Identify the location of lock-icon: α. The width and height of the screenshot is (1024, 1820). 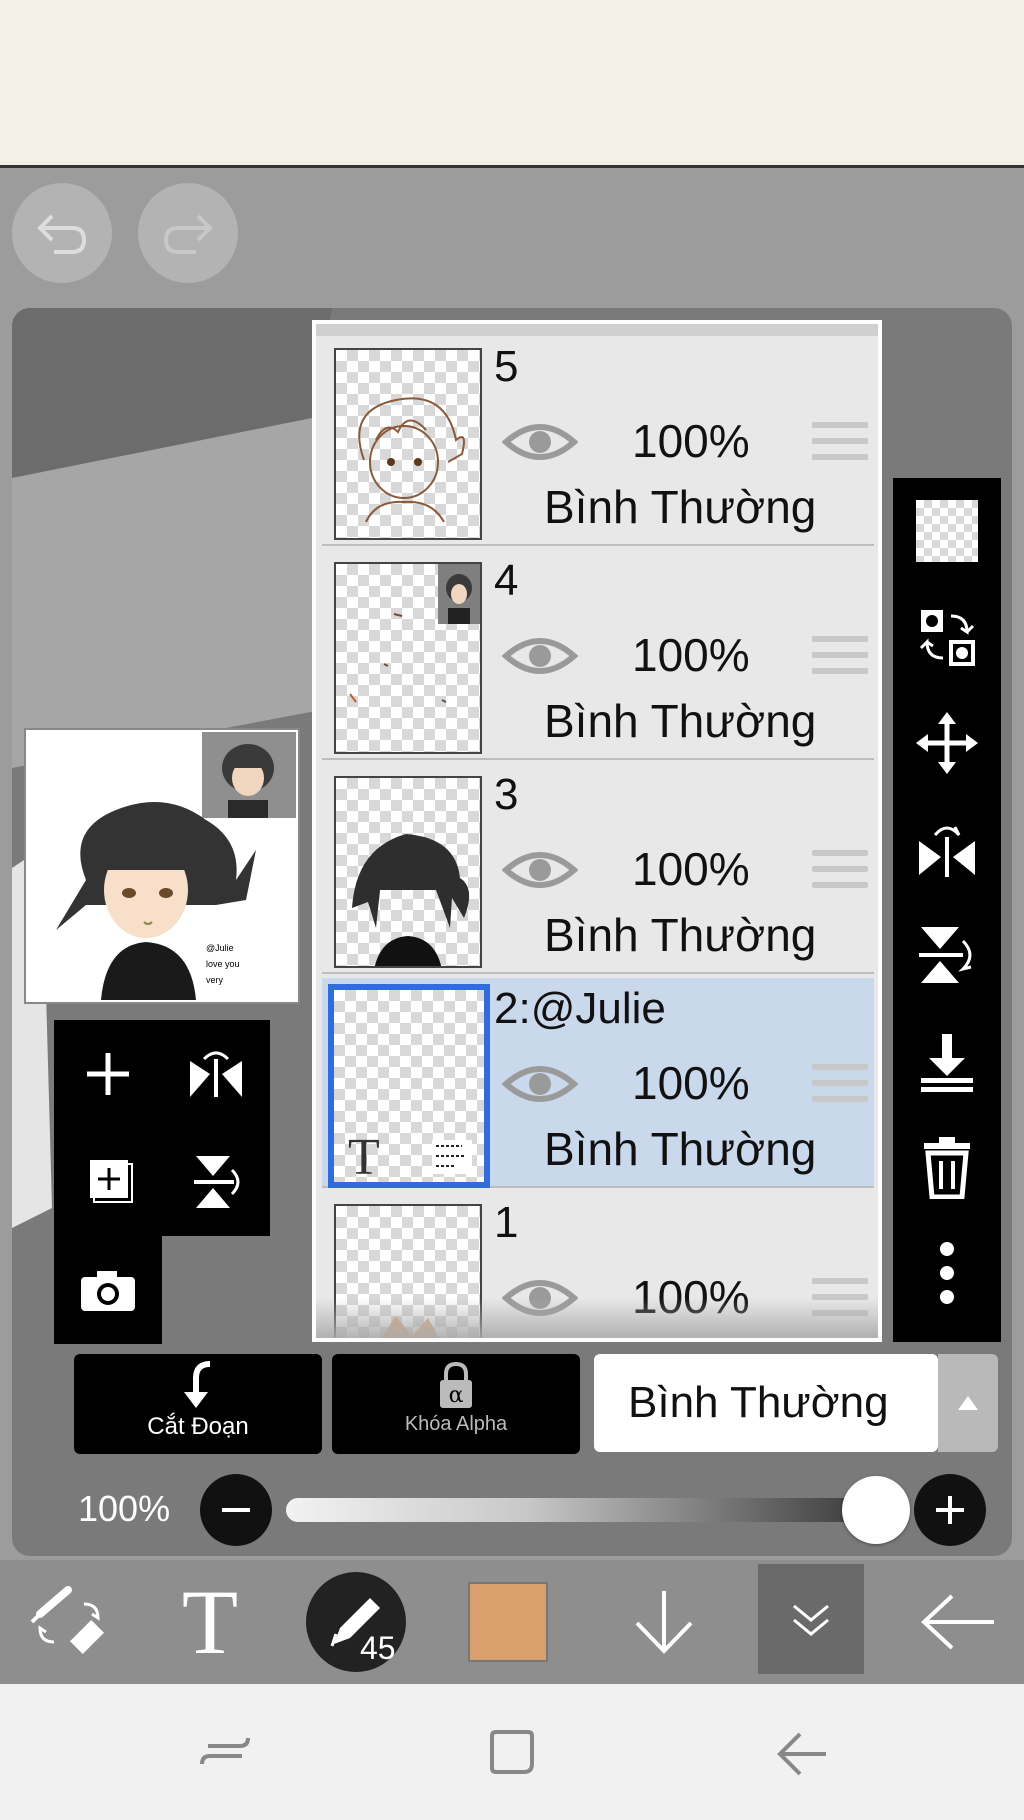
(456, 1384).